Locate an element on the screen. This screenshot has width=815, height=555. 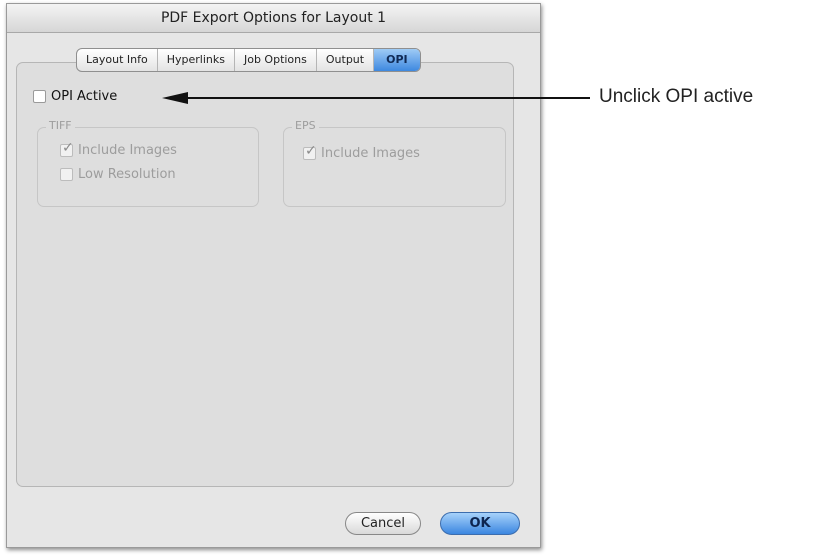
tab-output: Output is located at coordinates (346, 60).